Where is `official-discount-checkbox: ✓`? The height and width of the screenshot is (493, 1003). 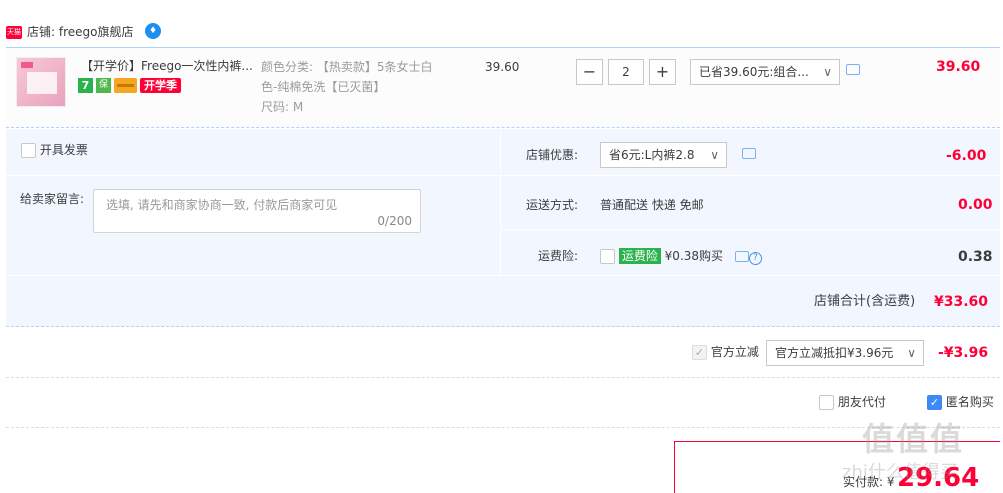
official-discount-checkbox: ✓ is located at coordinates (699, 352).